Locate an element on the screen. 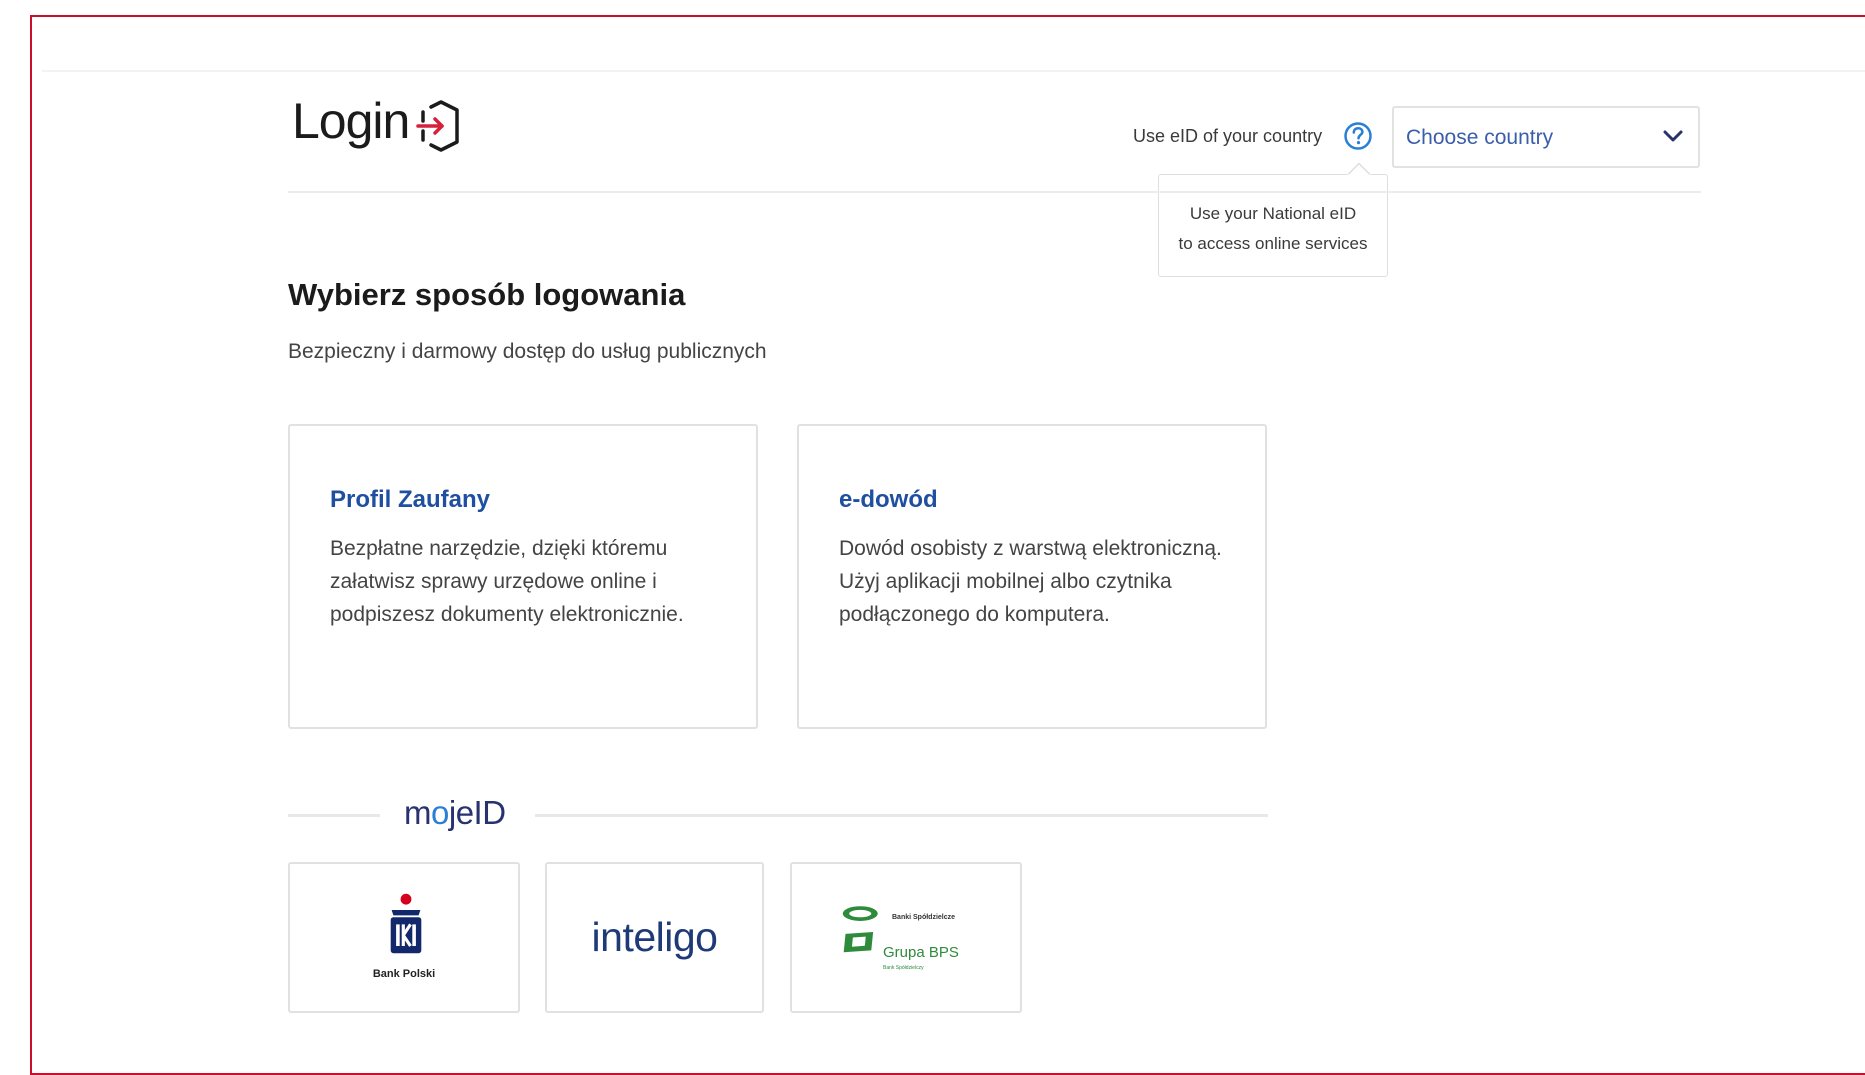 This screenshot has height=1075, width=1865. card-title: e-dowód is located at coordinates (888, 499).